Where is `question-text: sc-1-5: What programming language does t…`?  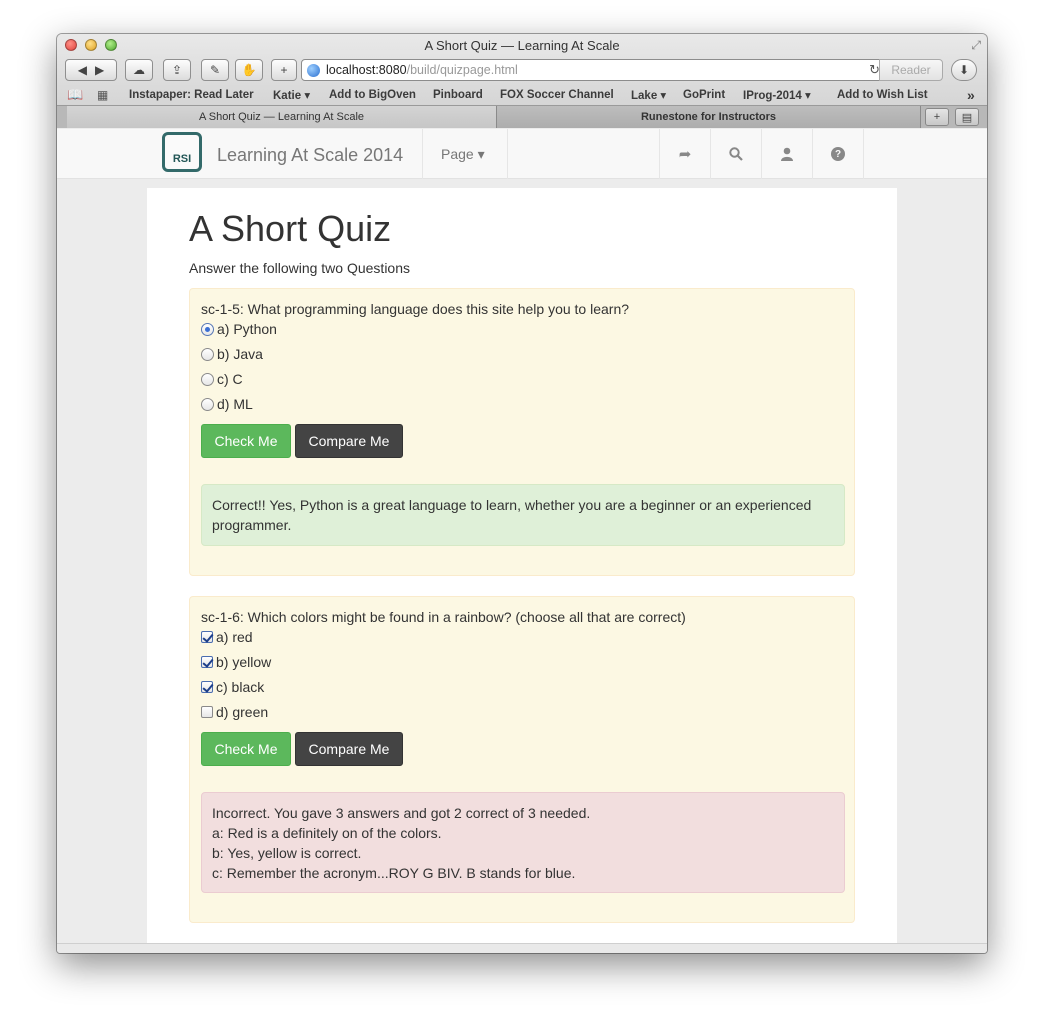 question-text: sc-1-5: What programming language does t… is located at coordinates (415, 309).